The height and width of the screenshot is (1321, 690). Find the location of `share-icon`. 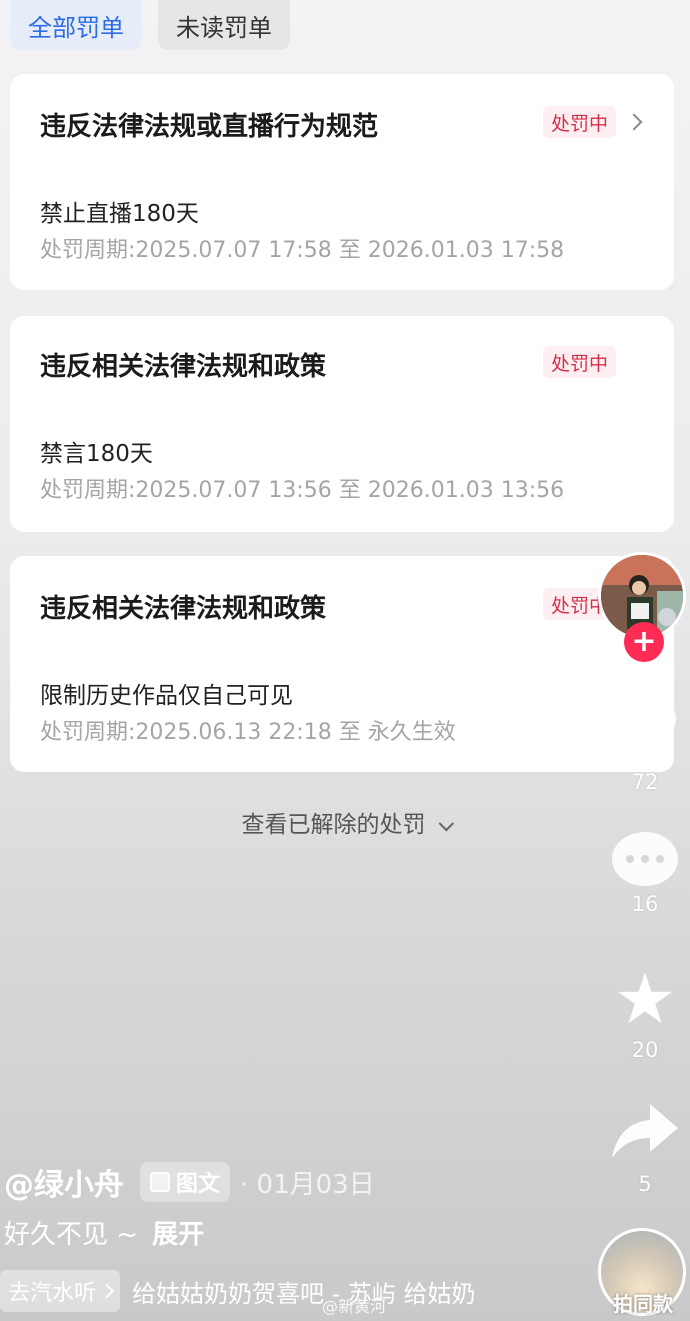

share-icon is located at coordinates (645, 1131).